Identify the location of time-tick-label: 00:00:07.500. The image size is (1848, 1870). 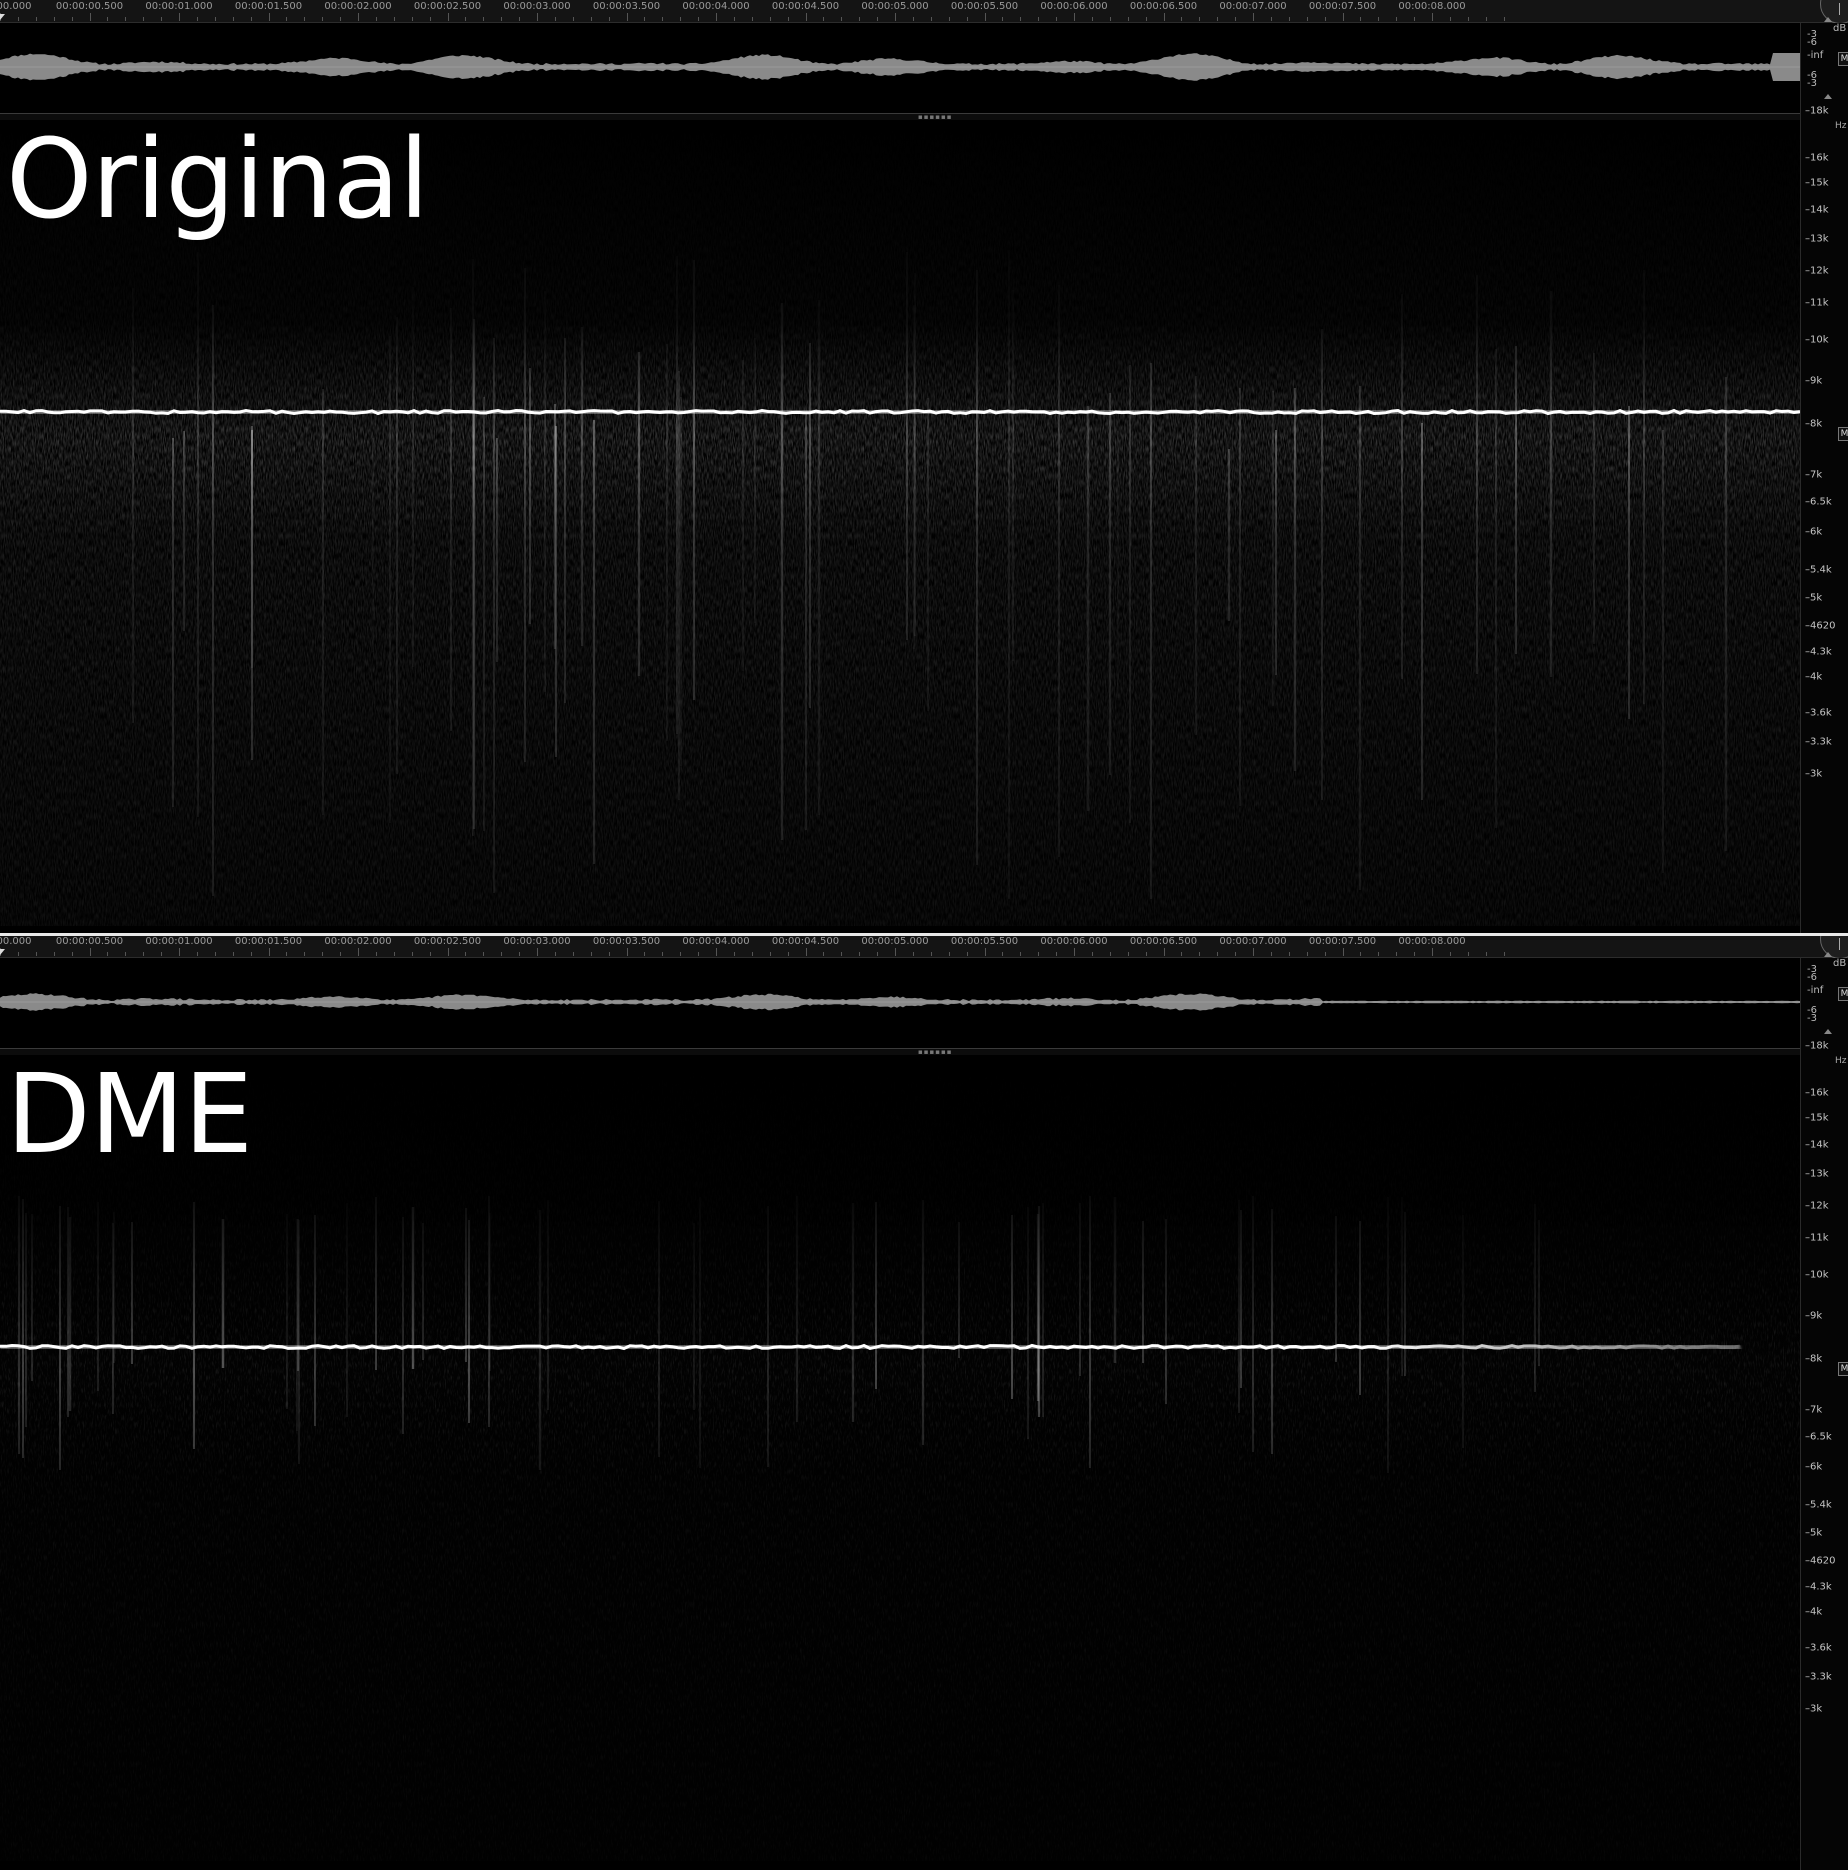
(1342, 941).